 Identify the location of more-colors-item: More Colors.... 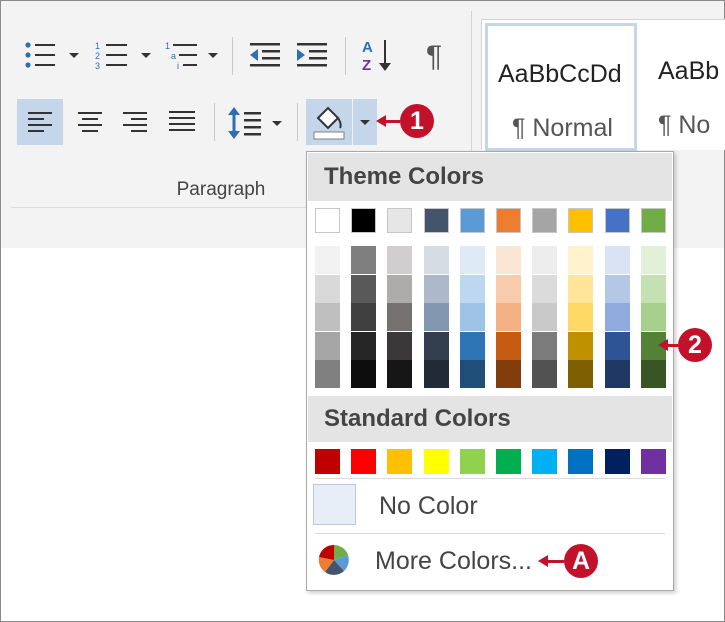
(489, 561).